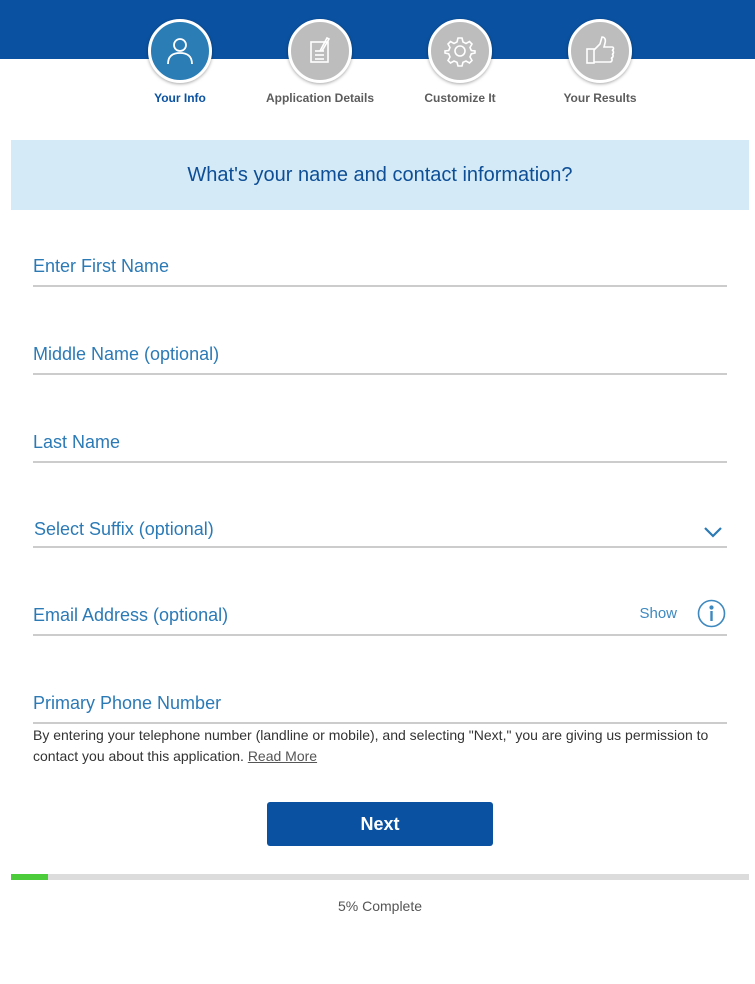 The image size is (755, 984). What do you see at coordinates (380, 877) in the screenshot?
I see `progress-bar` at bounding box center [380, 877].